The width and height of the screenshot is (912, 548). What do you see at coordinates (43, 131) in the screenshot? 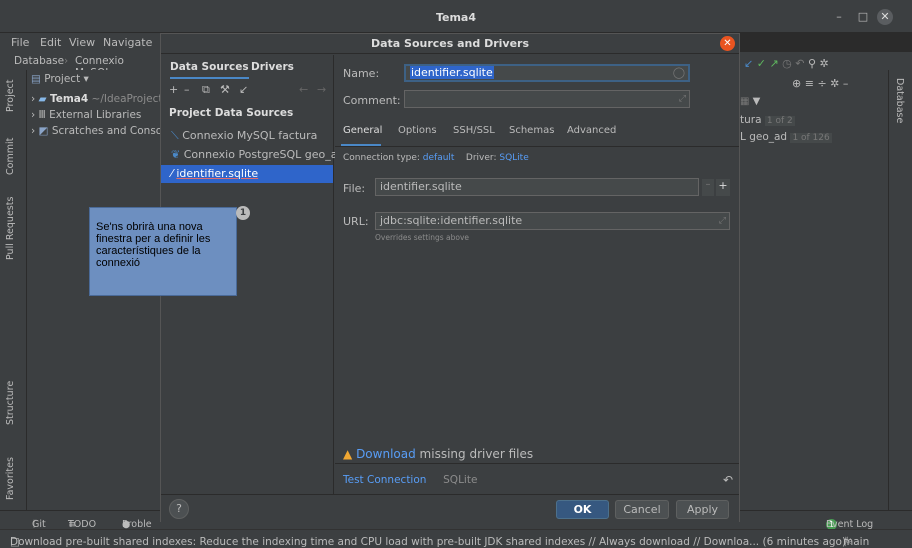
I see `scratches-icon: ◩` at bounding box center [43, 131].